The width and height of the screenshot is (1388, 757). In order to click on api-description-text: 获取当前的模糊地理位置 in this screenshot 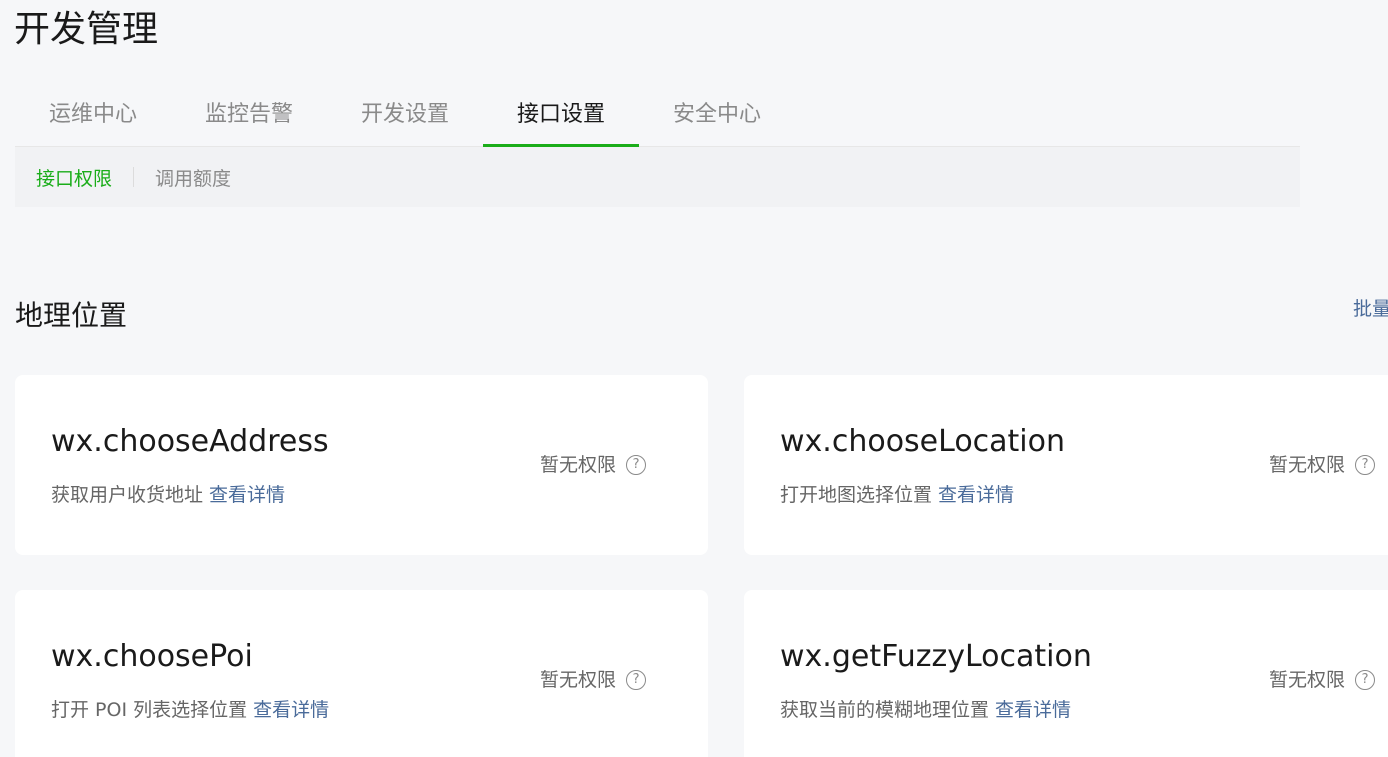, I will do `click(885, 710)`.